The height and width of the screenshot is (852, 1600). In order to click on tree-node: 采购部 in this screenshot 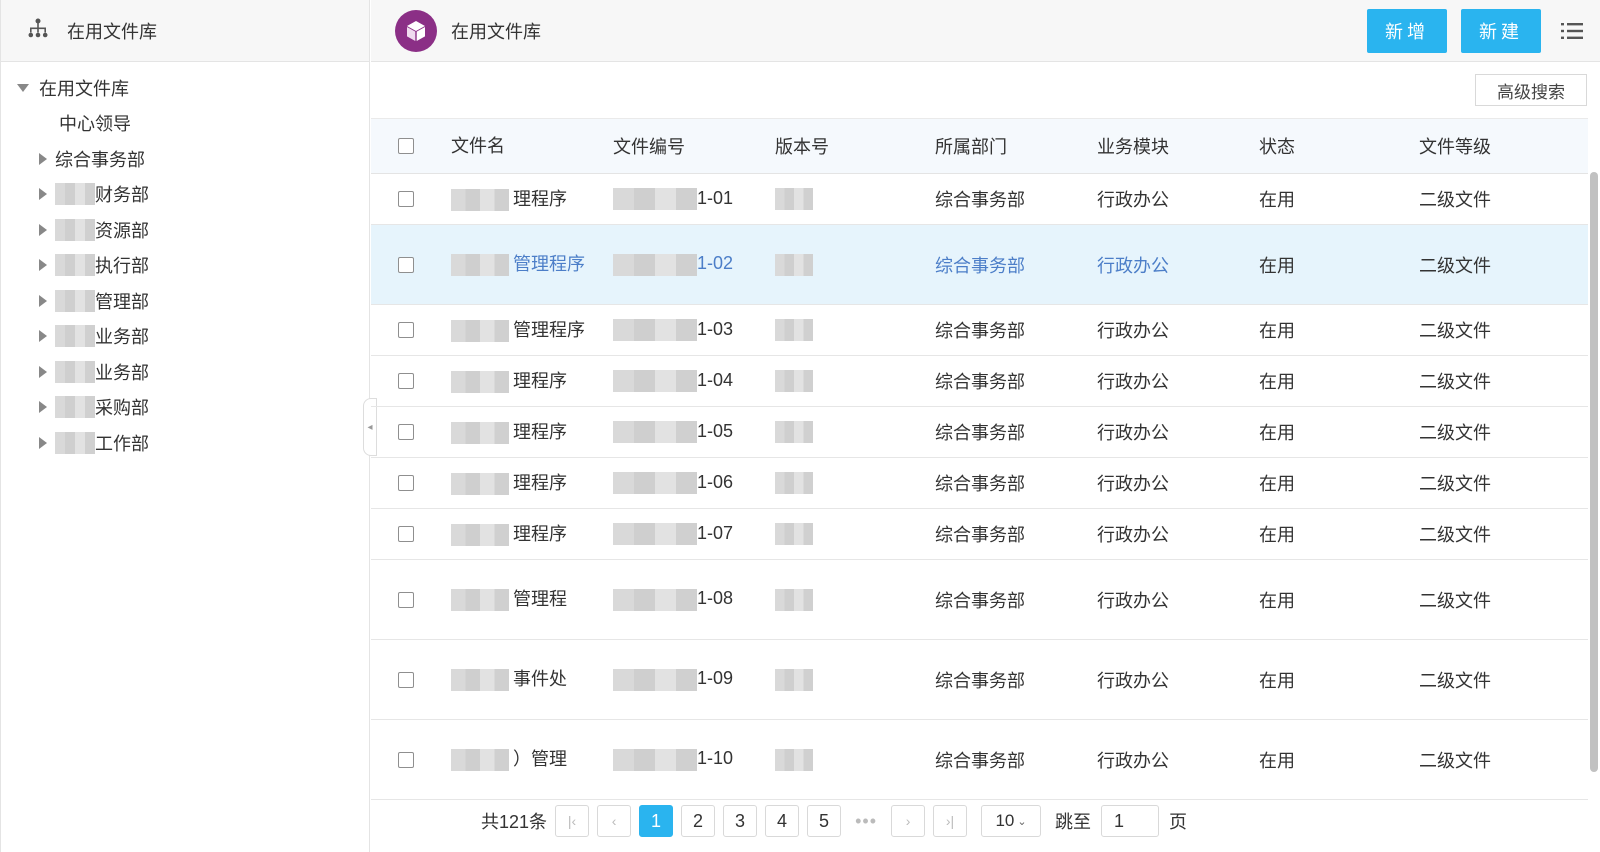, I will do `click(185, 408)`.